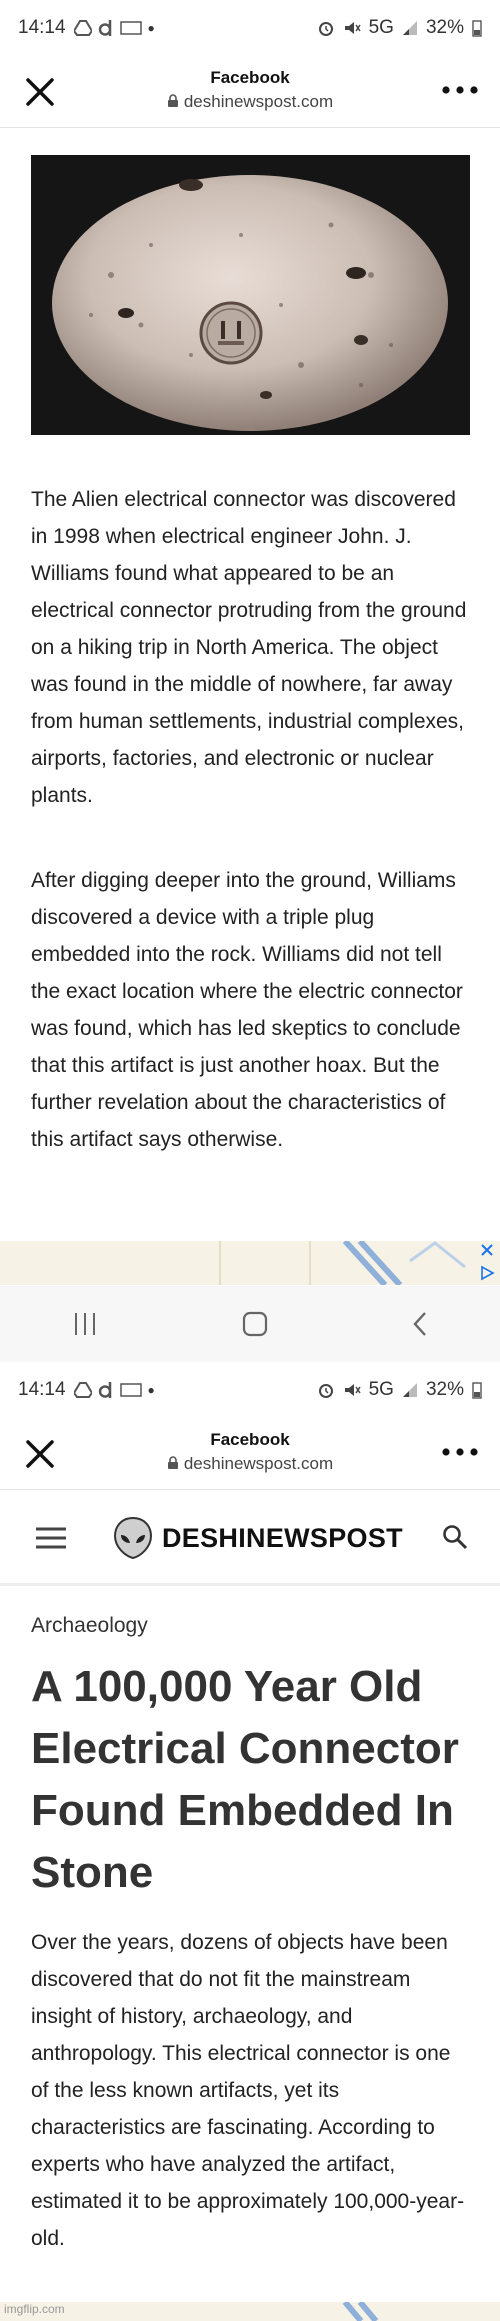 The width and height of the screenshot is (500, 2321). What do you see at coordinates (133, 1538) in the screenshot?
I see `alien-logo-icon` at bounding box center [133, 1538].